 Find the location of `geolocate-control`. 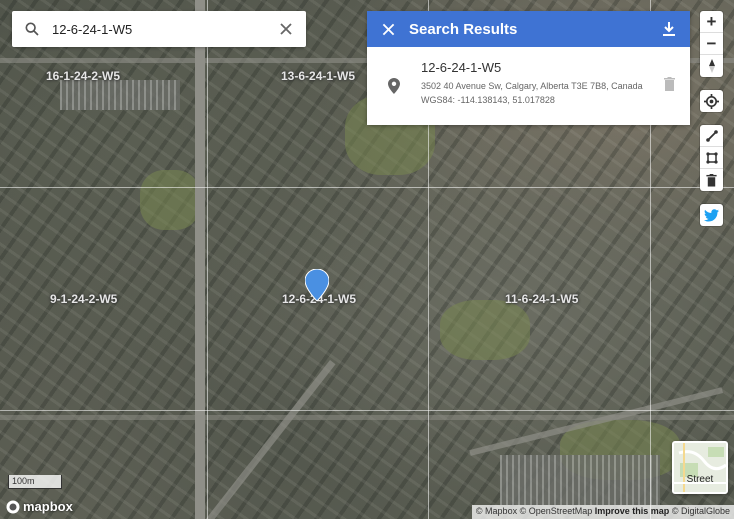

geolocate-control is located at coordinates (711, 101).